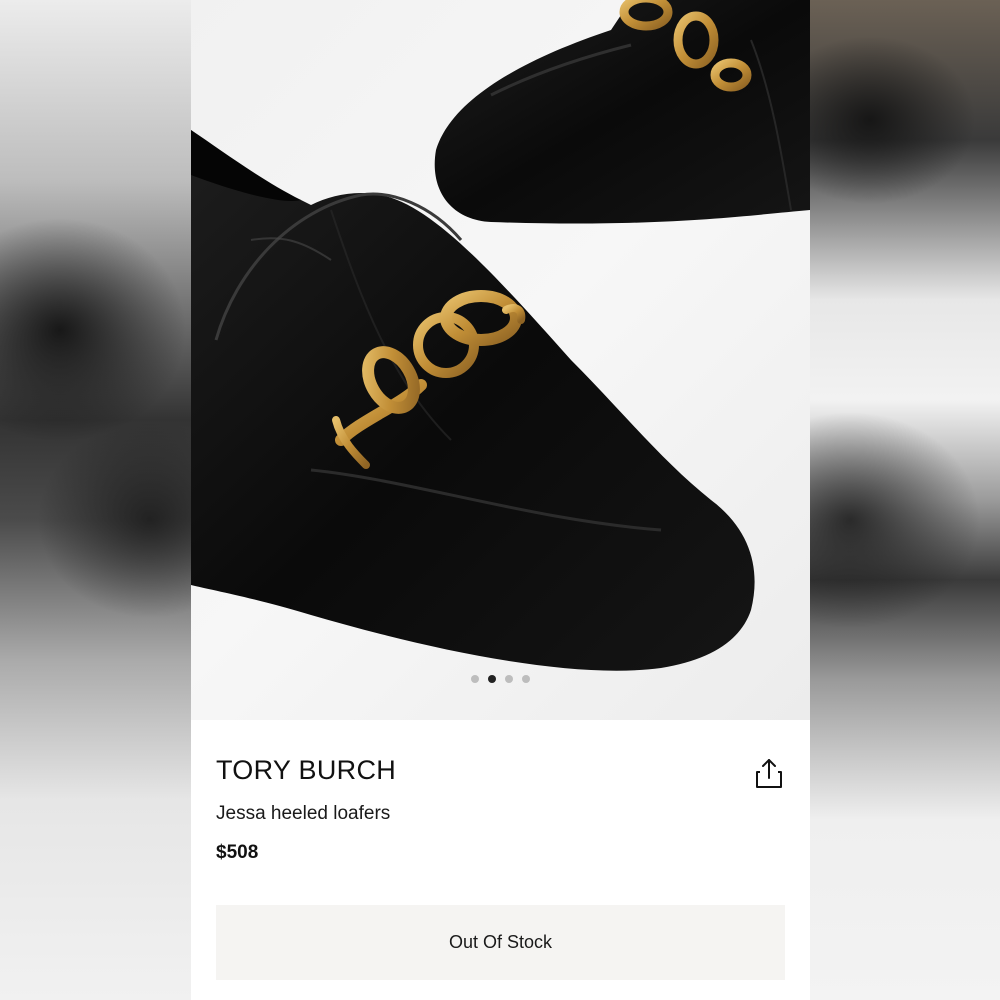 The image size is (1000, 1000). Describe the element at coordinates (492, 679) in the screenshot. I see `carousel-dot-active` at that location.